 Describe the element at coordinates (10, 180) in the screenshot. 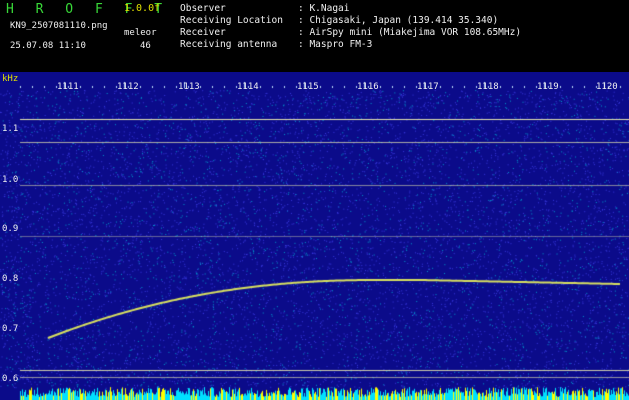

I see `y-tick-1-0: 1.0` at that location.